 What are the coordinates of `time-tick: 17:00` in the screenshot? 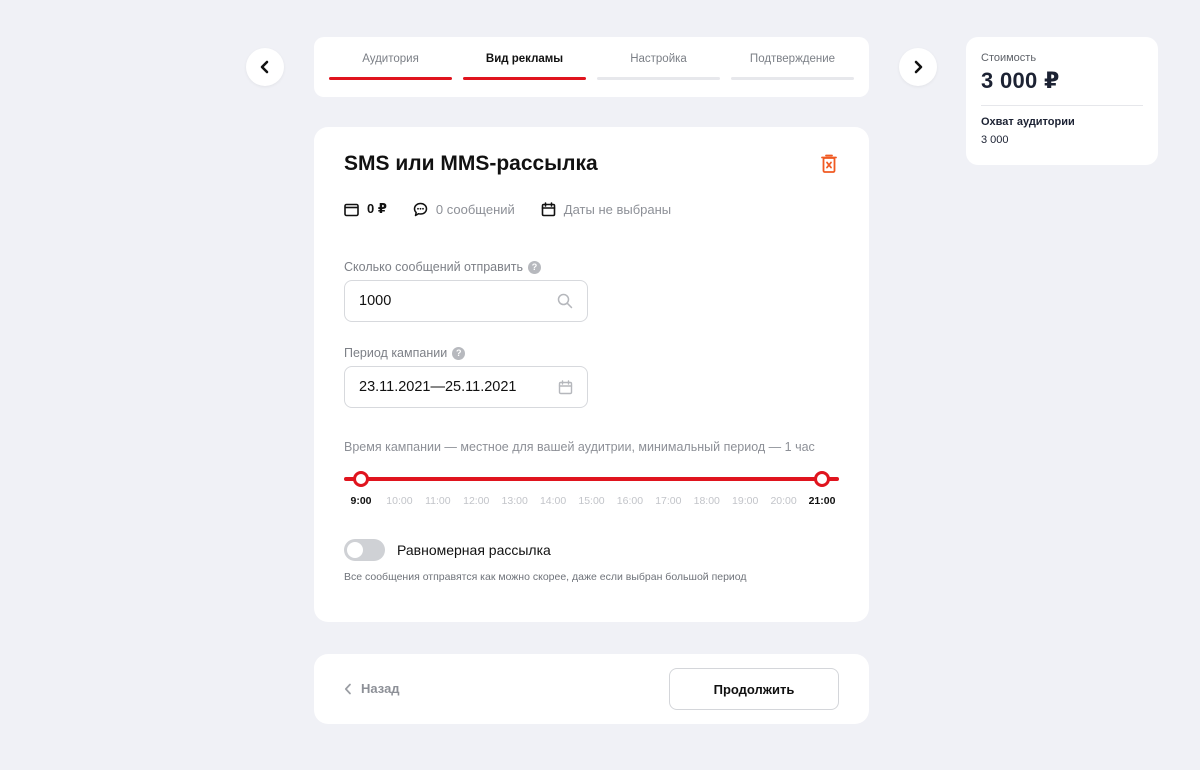 It's located at (668, 501).